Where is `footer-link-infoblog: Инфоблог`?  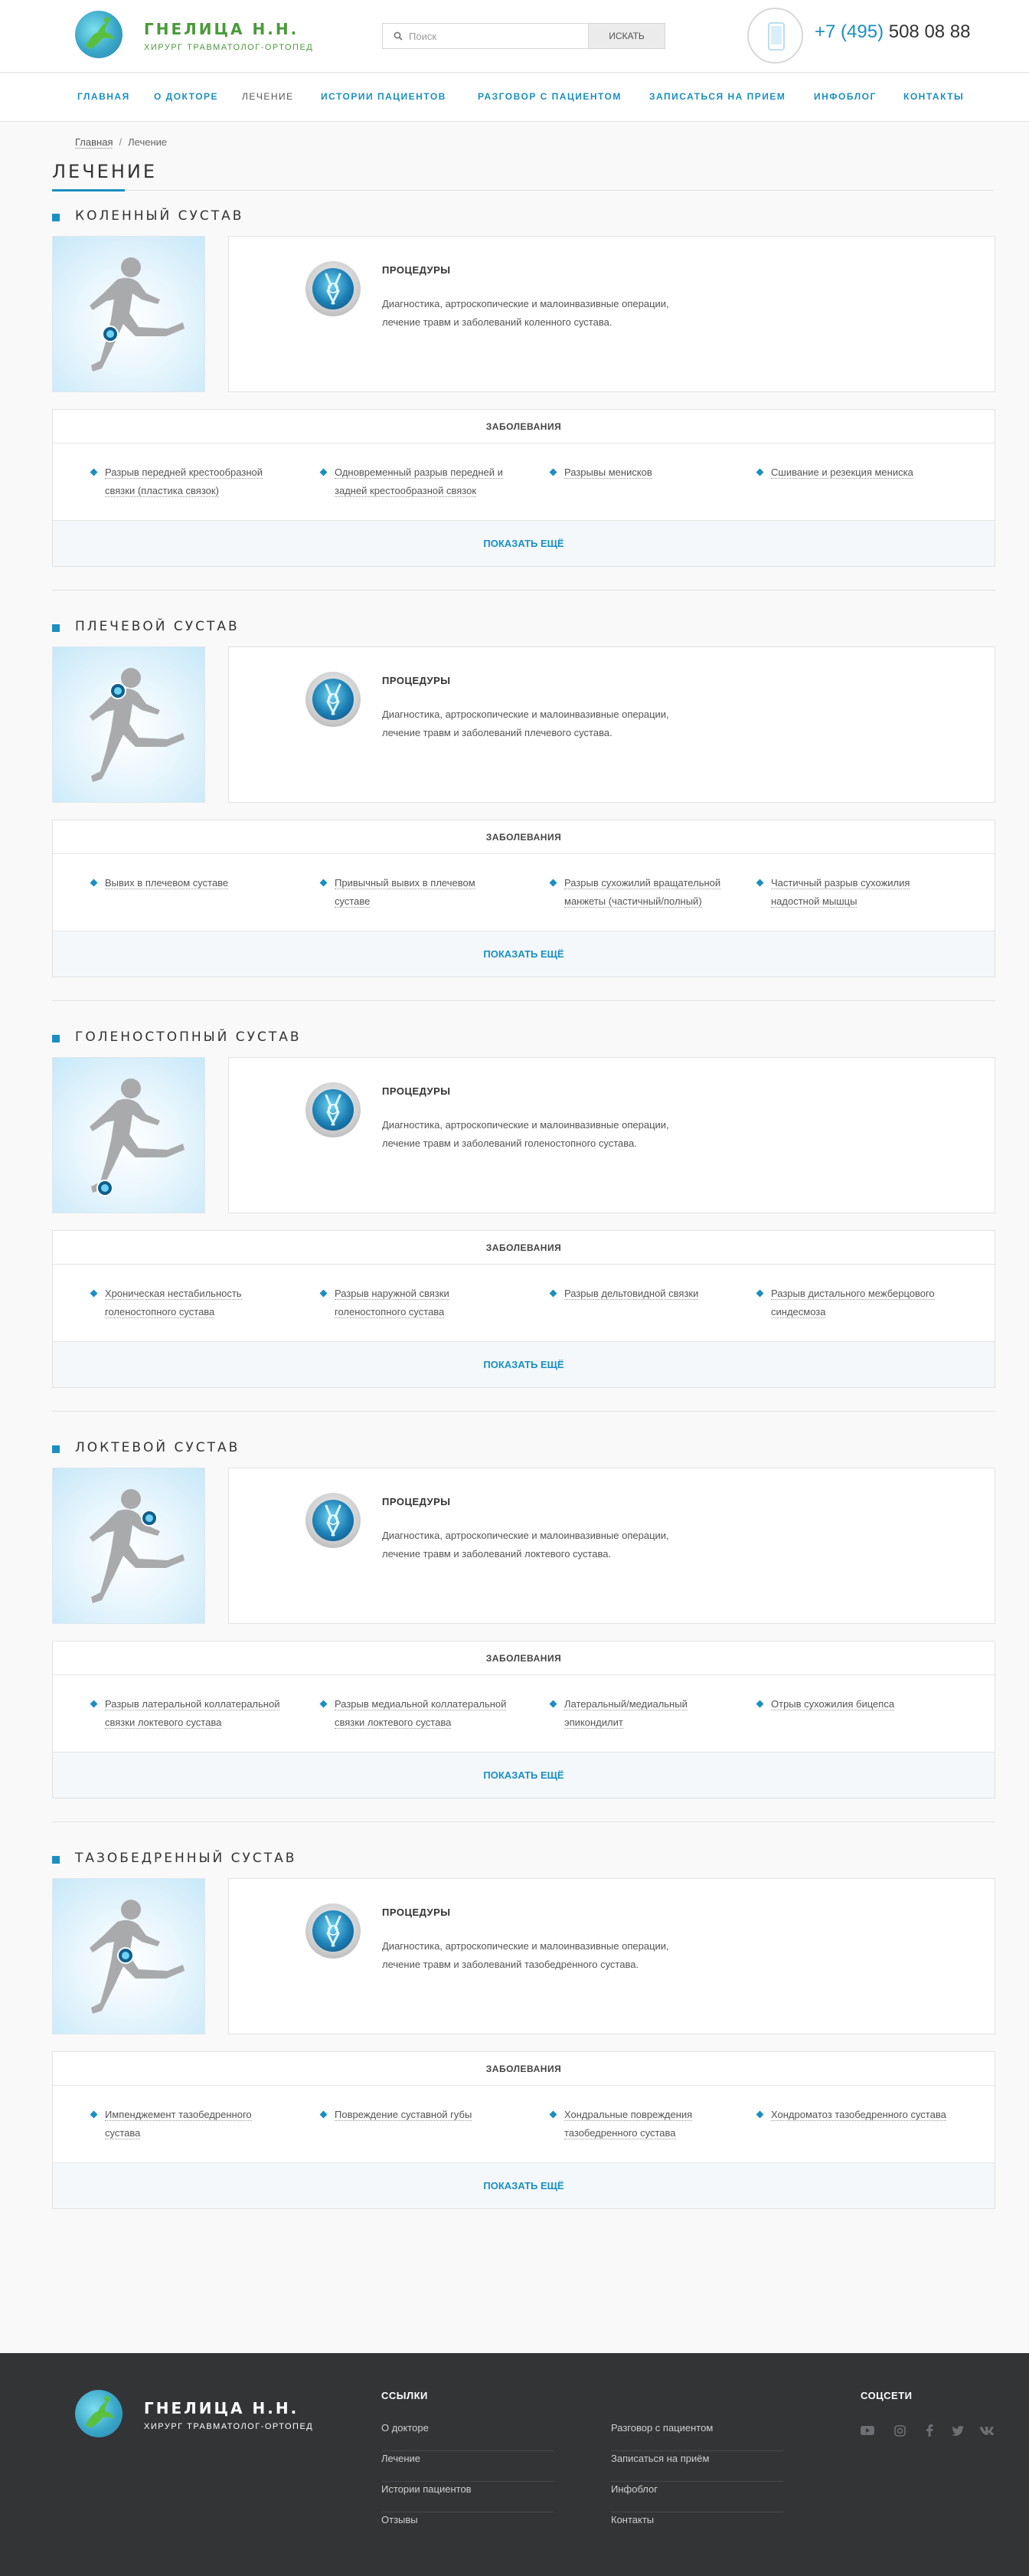 footer-link-infoblog: Инфоблог is located at coordinates (697, 2497).